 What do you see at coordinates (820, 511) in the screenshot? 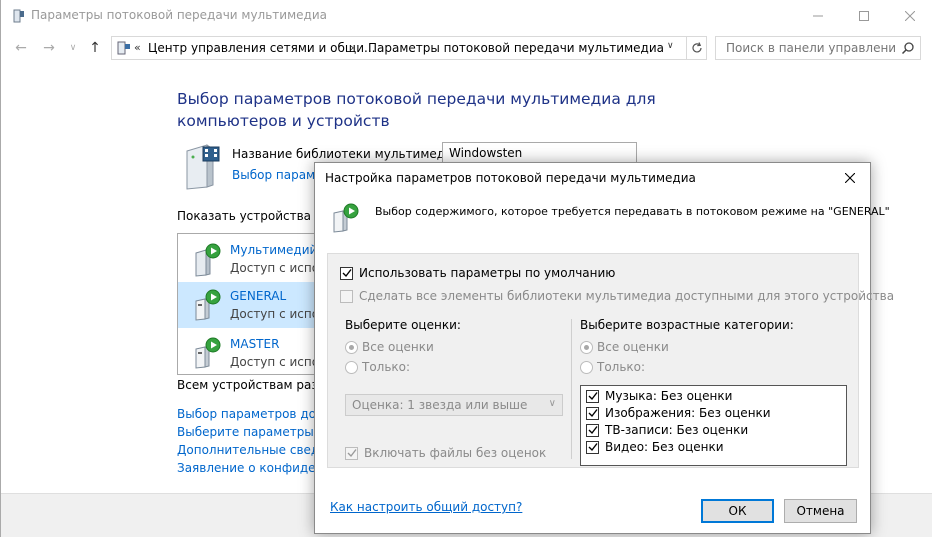
I see `cancel-button: Отмена` at bounding box center [820, 511].